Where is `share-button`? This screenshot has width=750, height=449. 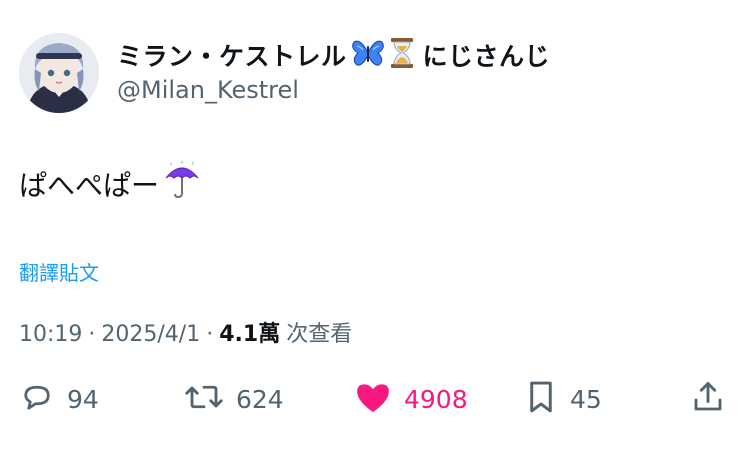
share-button is located at coordinates (708, 399).